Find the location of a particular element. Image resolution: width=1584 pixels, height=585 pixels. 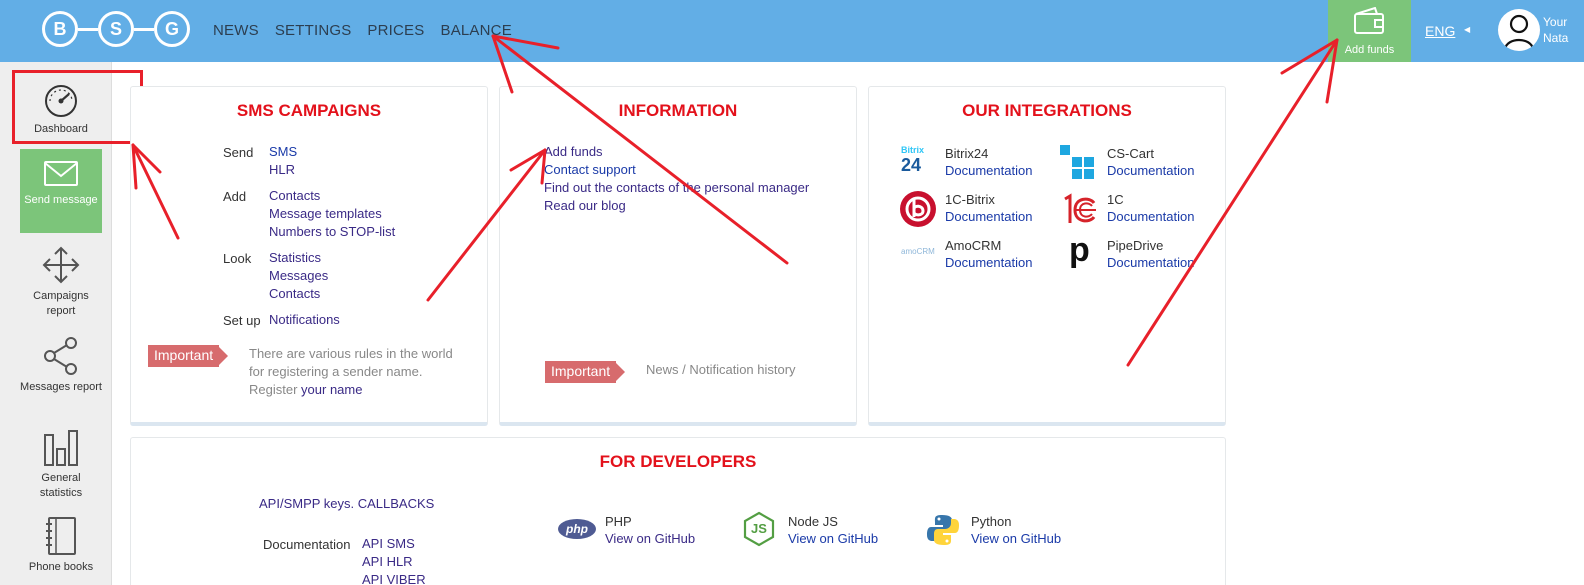

bar-chart-icon is located at coordinates (61, 448).